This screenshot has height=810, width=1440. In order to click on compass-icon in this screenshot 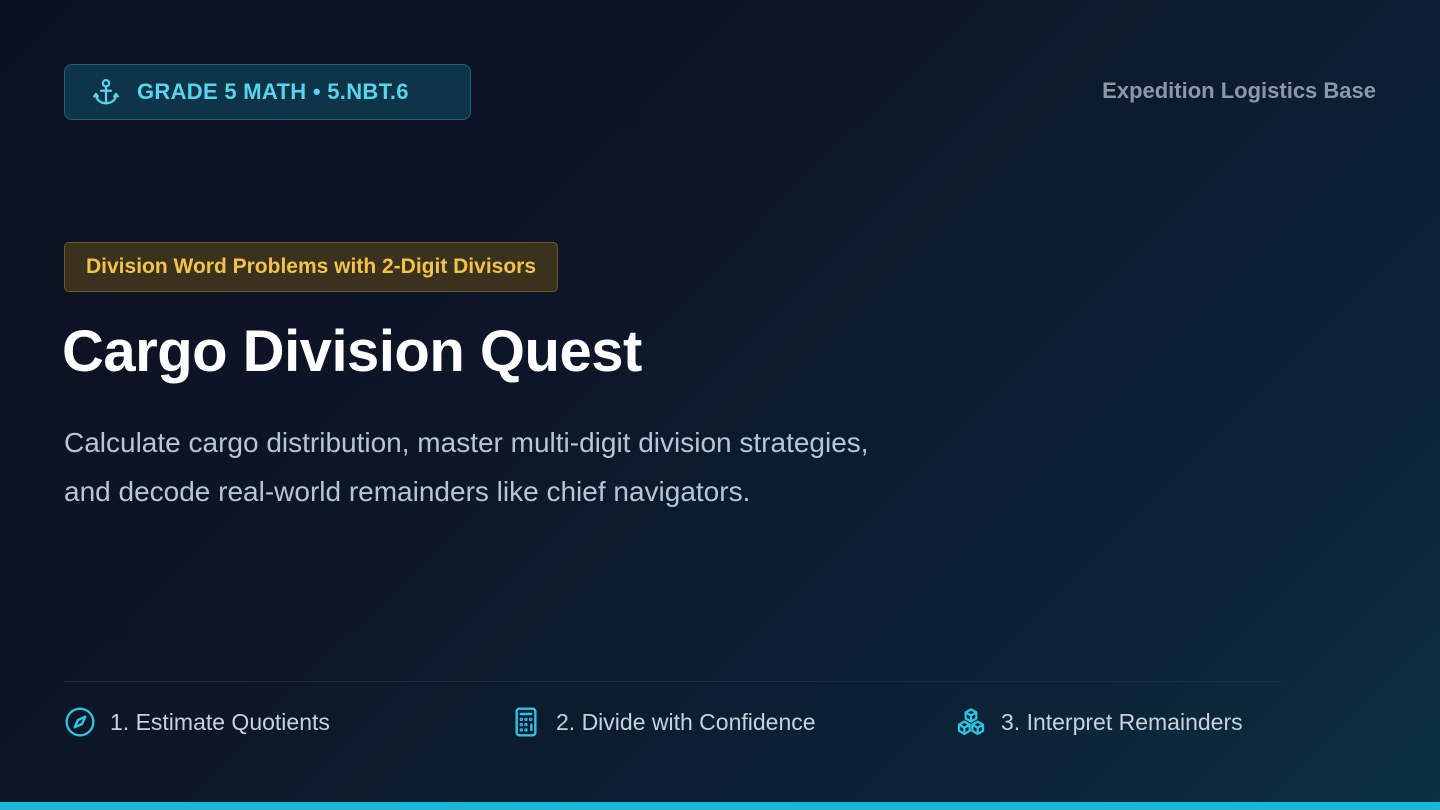, I will do `click(80, 722)`.